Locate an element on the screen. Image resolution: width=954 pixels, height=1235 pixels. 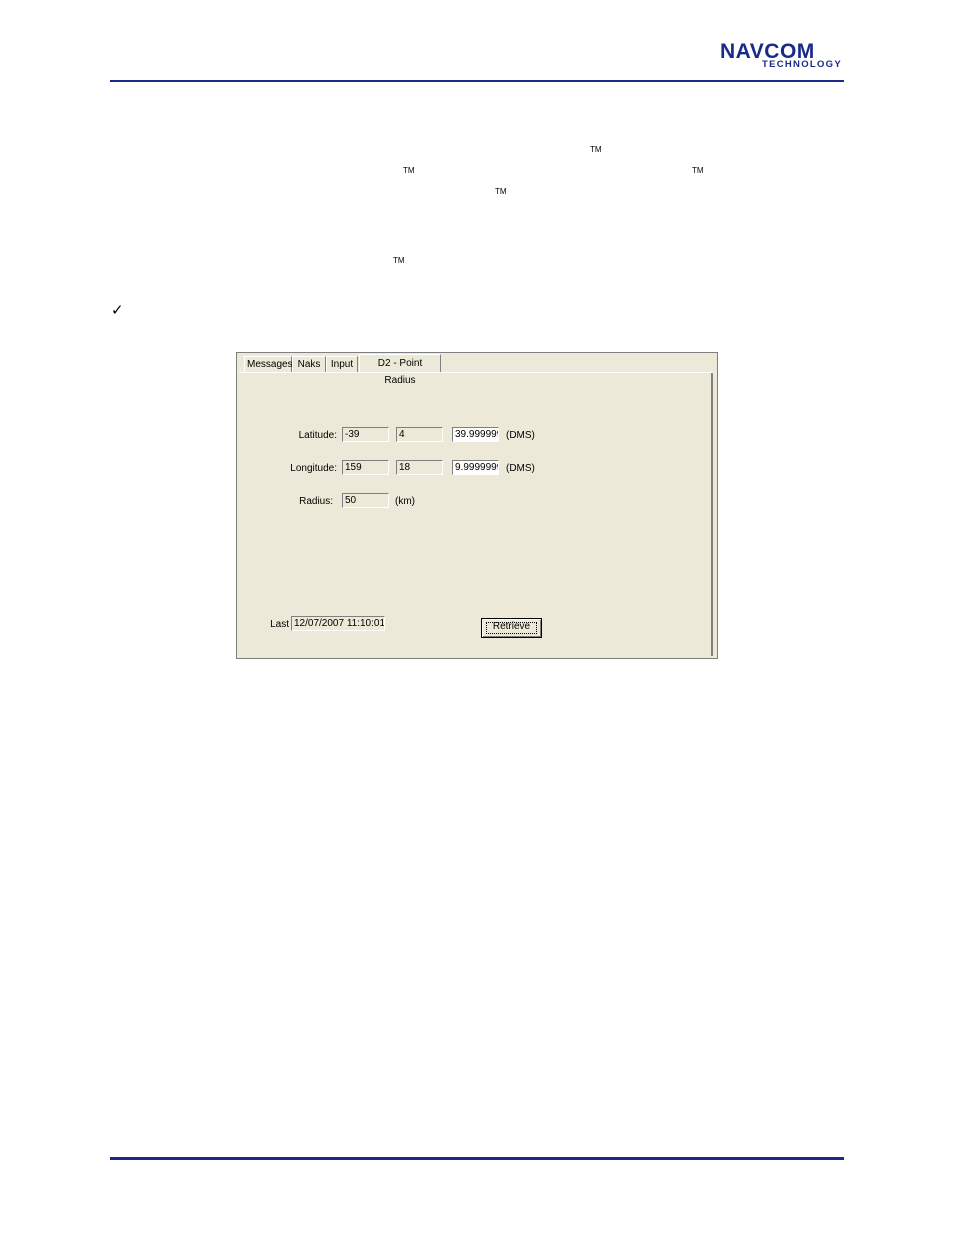
focus-rect is located at coordinates (511, 628).